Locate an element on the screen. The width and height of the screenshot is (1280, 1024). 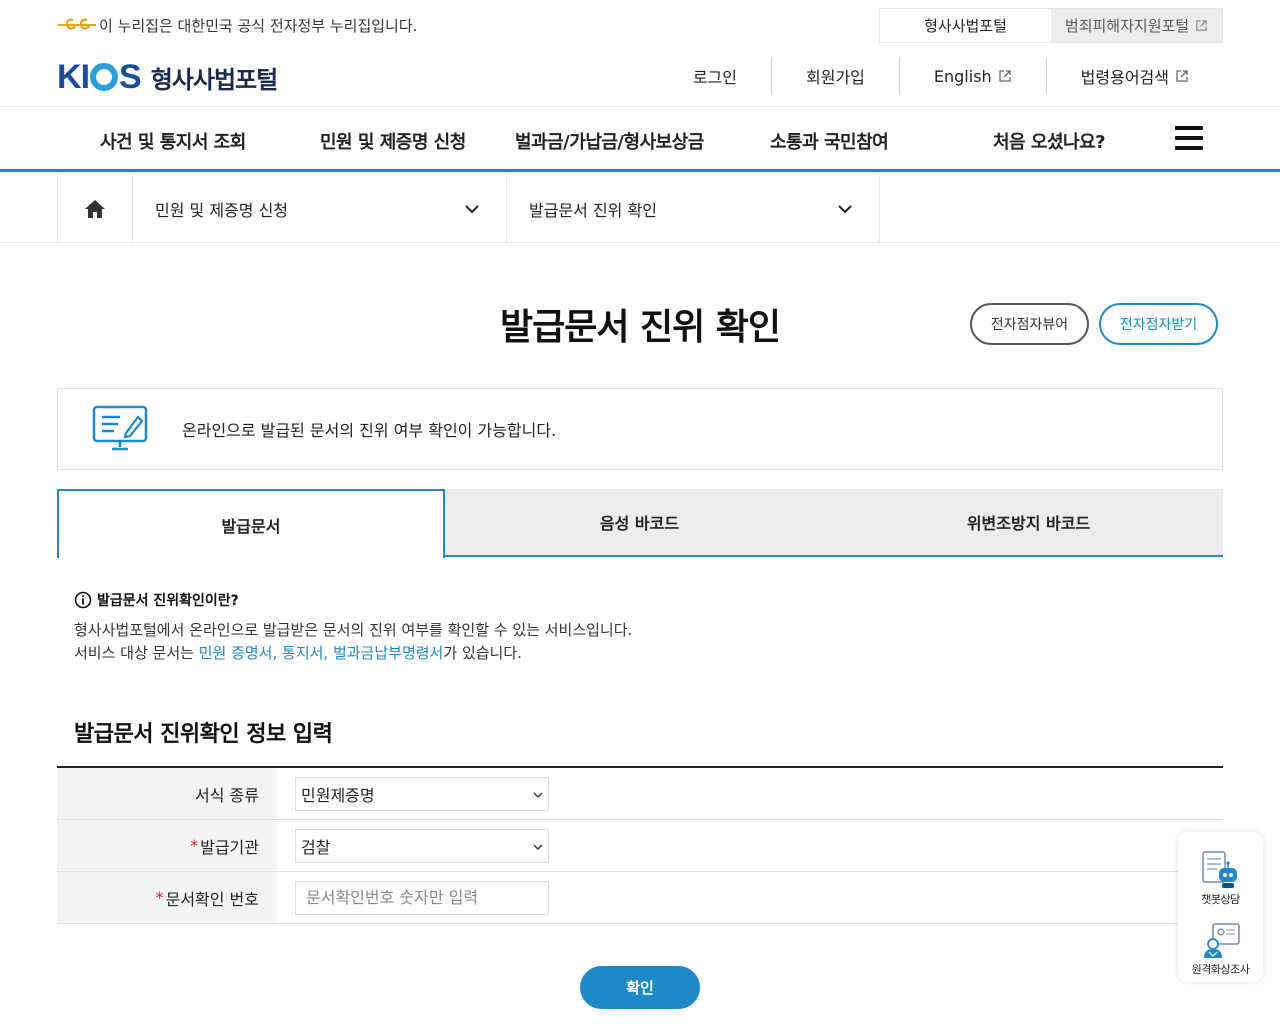
util-label: English is located at coordinates (962, 76).